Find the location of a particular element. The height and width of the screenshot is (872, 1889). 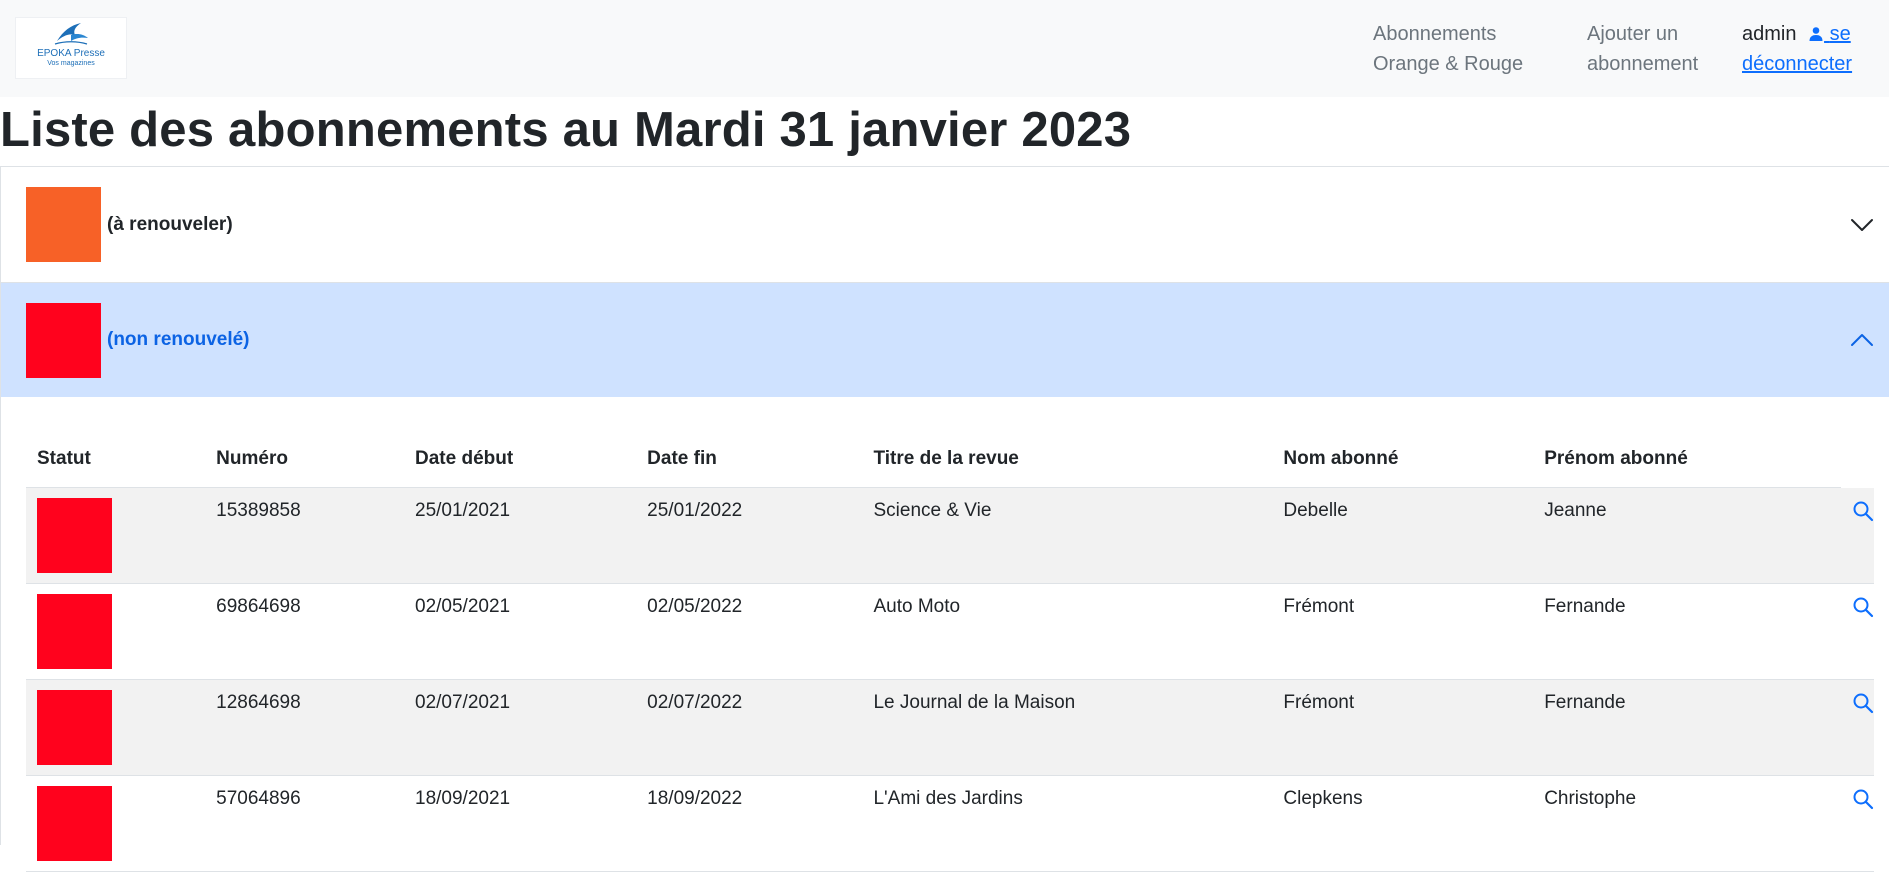

nav-link-label-line2: Orange & Rouge is located at coordinates (1448, 64).